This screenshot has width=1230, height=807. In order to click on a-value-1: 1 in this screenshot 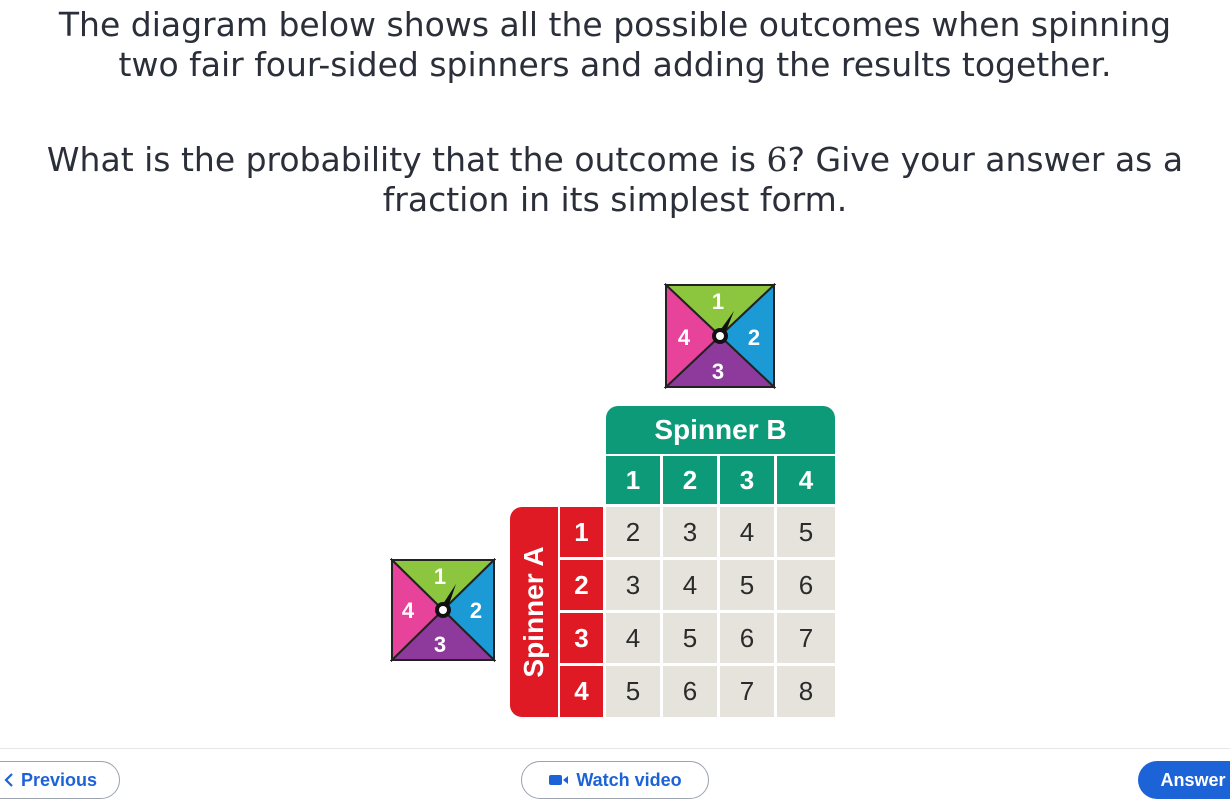, I will do `click(581, 532)`.